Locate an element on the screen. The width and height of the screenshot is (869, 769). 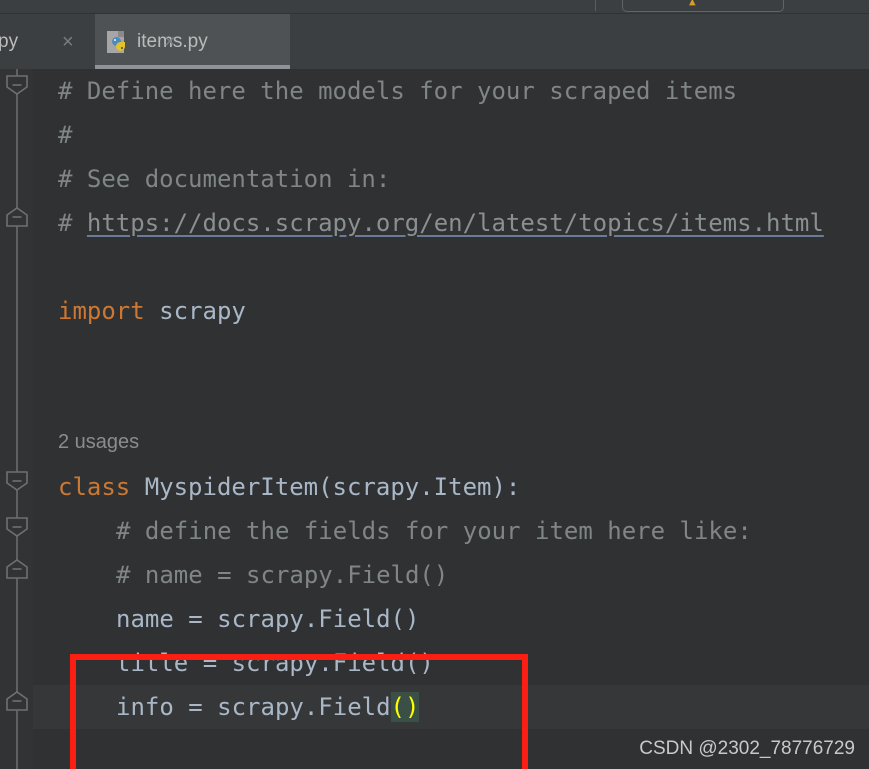
code-line: name = scrapy.Field() is located at coordinates (267, 619).